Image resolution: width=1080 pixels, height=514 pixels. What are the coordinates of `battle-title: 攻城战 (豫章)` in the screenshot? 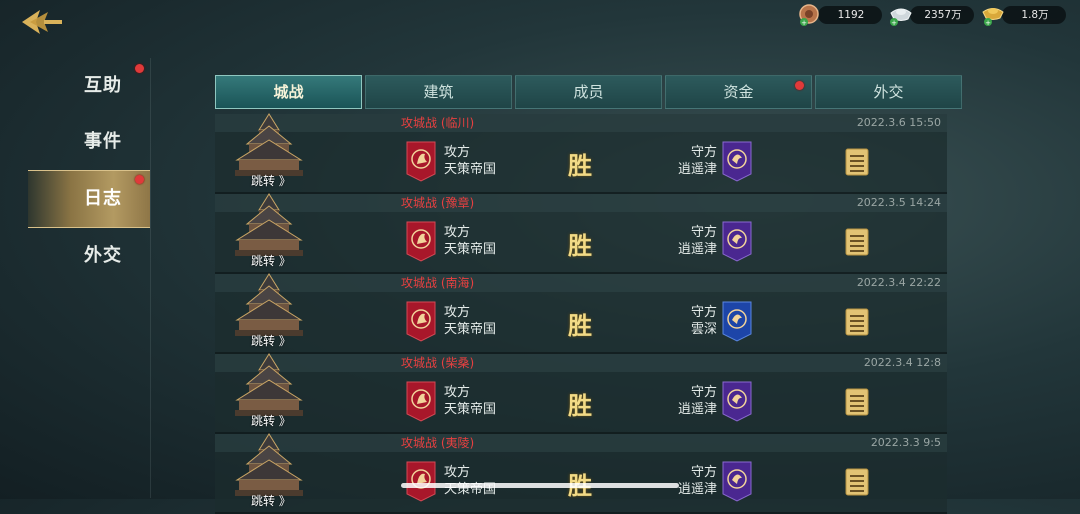 It's located at (438, 203).